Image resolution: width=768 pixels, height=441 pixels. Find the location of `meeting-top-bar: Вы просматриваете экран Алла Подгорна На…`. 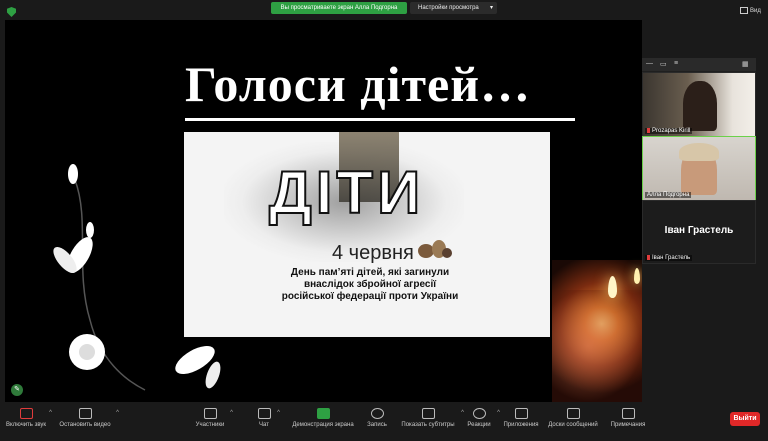

meeting-top-bar: Вы просматриваете экран Алла Подгорна На… is located at coordinates (384, 9).